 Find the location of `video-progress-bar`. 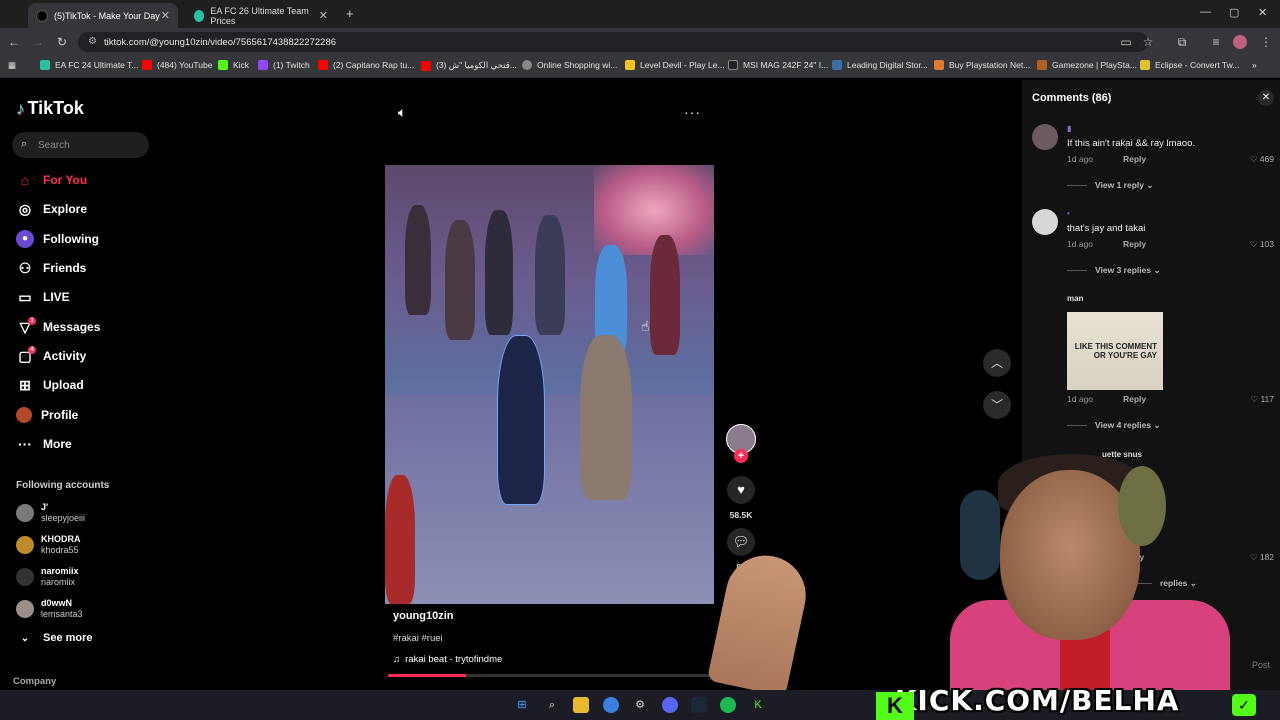

video-progress-bar is located at coordinates (550, 675).